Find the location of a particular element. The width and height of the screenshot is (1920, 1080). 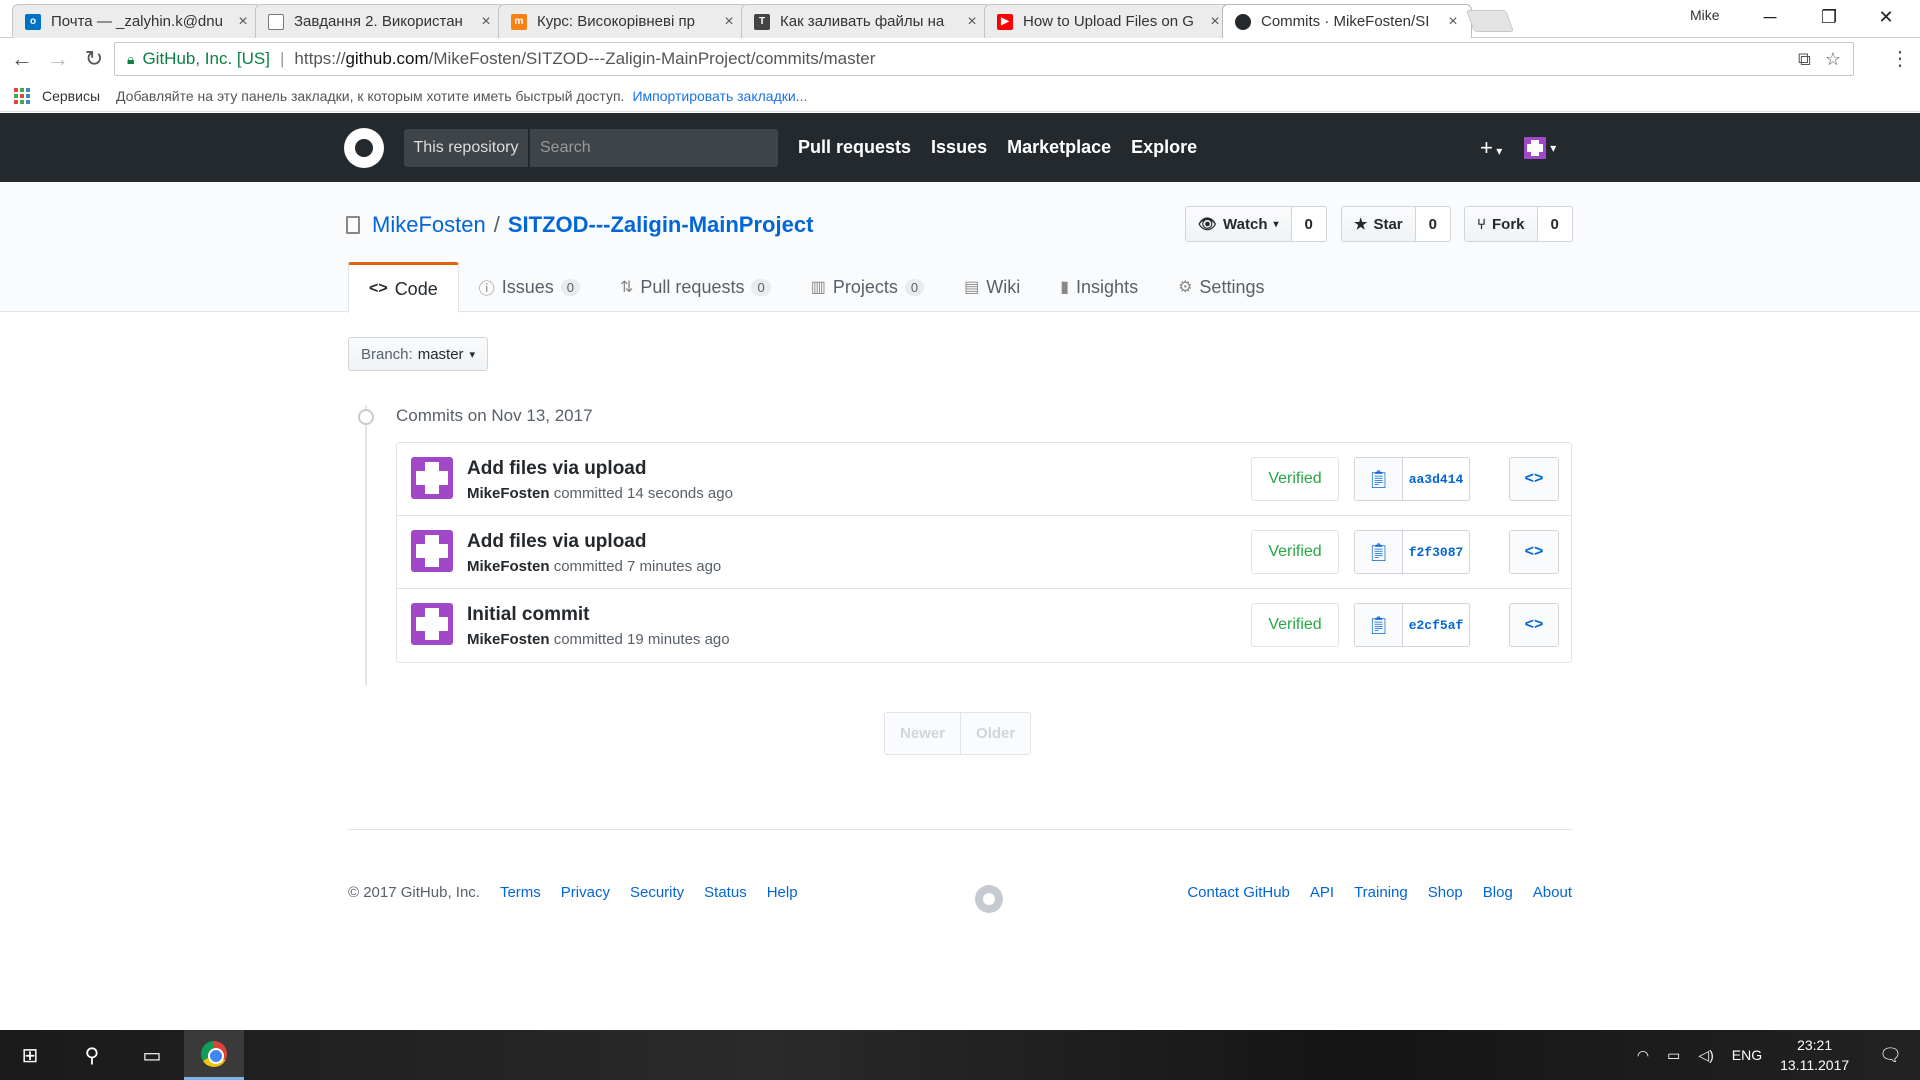

browser-tab-mail: o Почта — _zalyhin.k@dnu × is located at coordinates (137, 21).